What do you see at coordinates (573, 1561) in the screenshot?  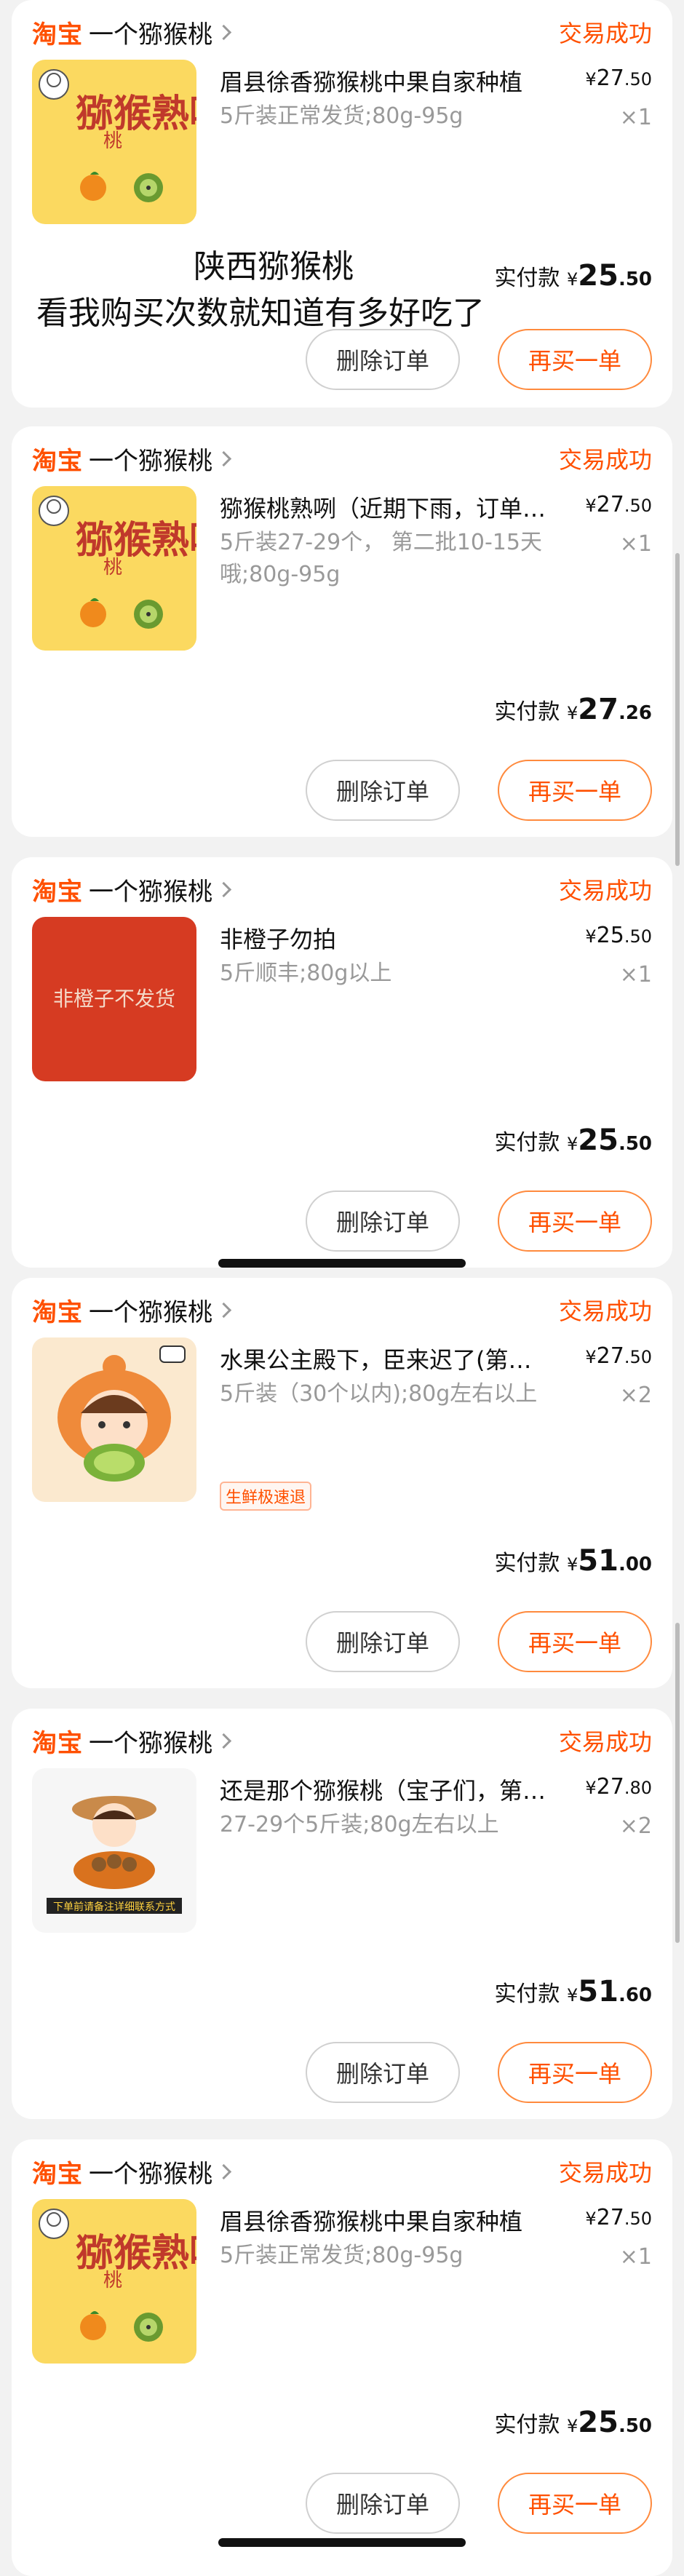 I see `total-paid: 实付款 ¥51.00` at bounding box center [573, 1561].